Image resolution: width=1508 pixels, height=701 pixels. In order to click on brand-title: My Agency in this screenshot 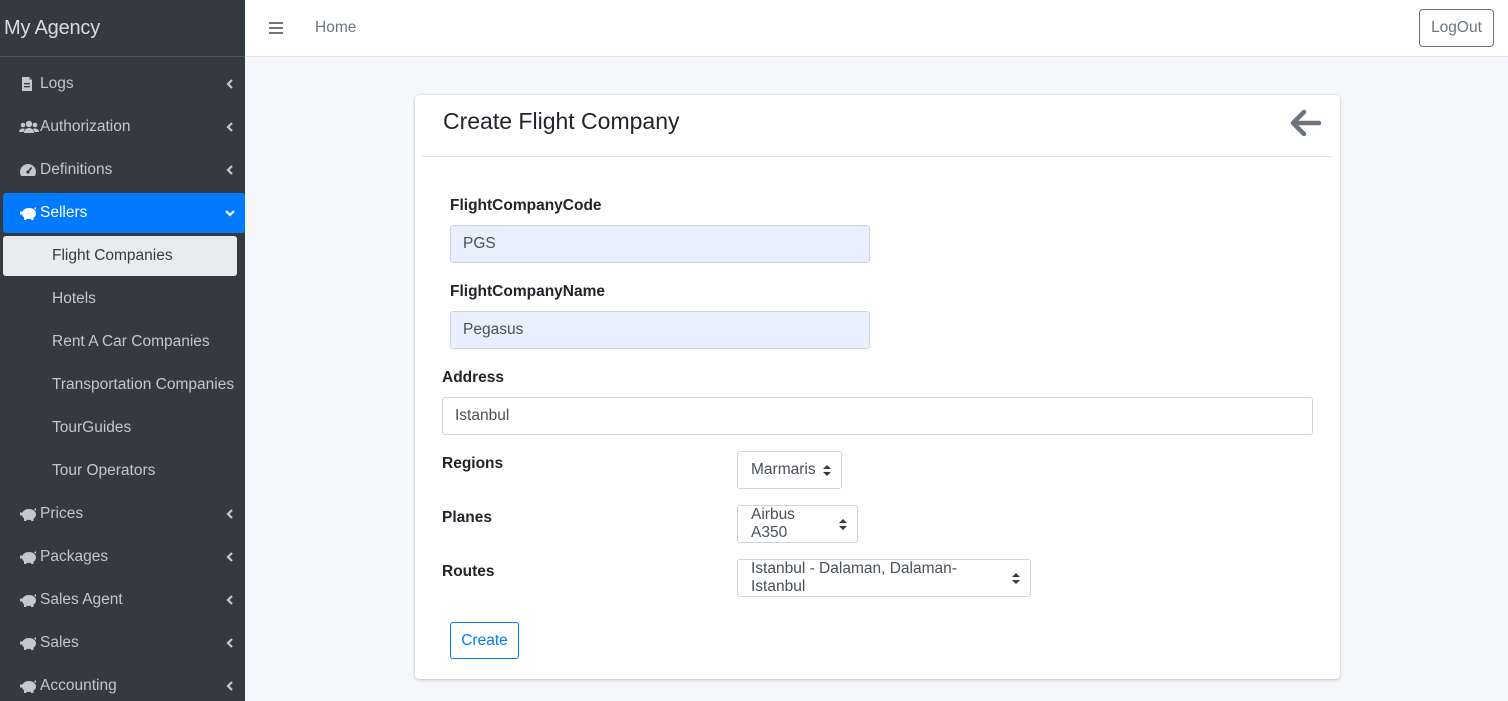, I will do `click(52, 27)`.